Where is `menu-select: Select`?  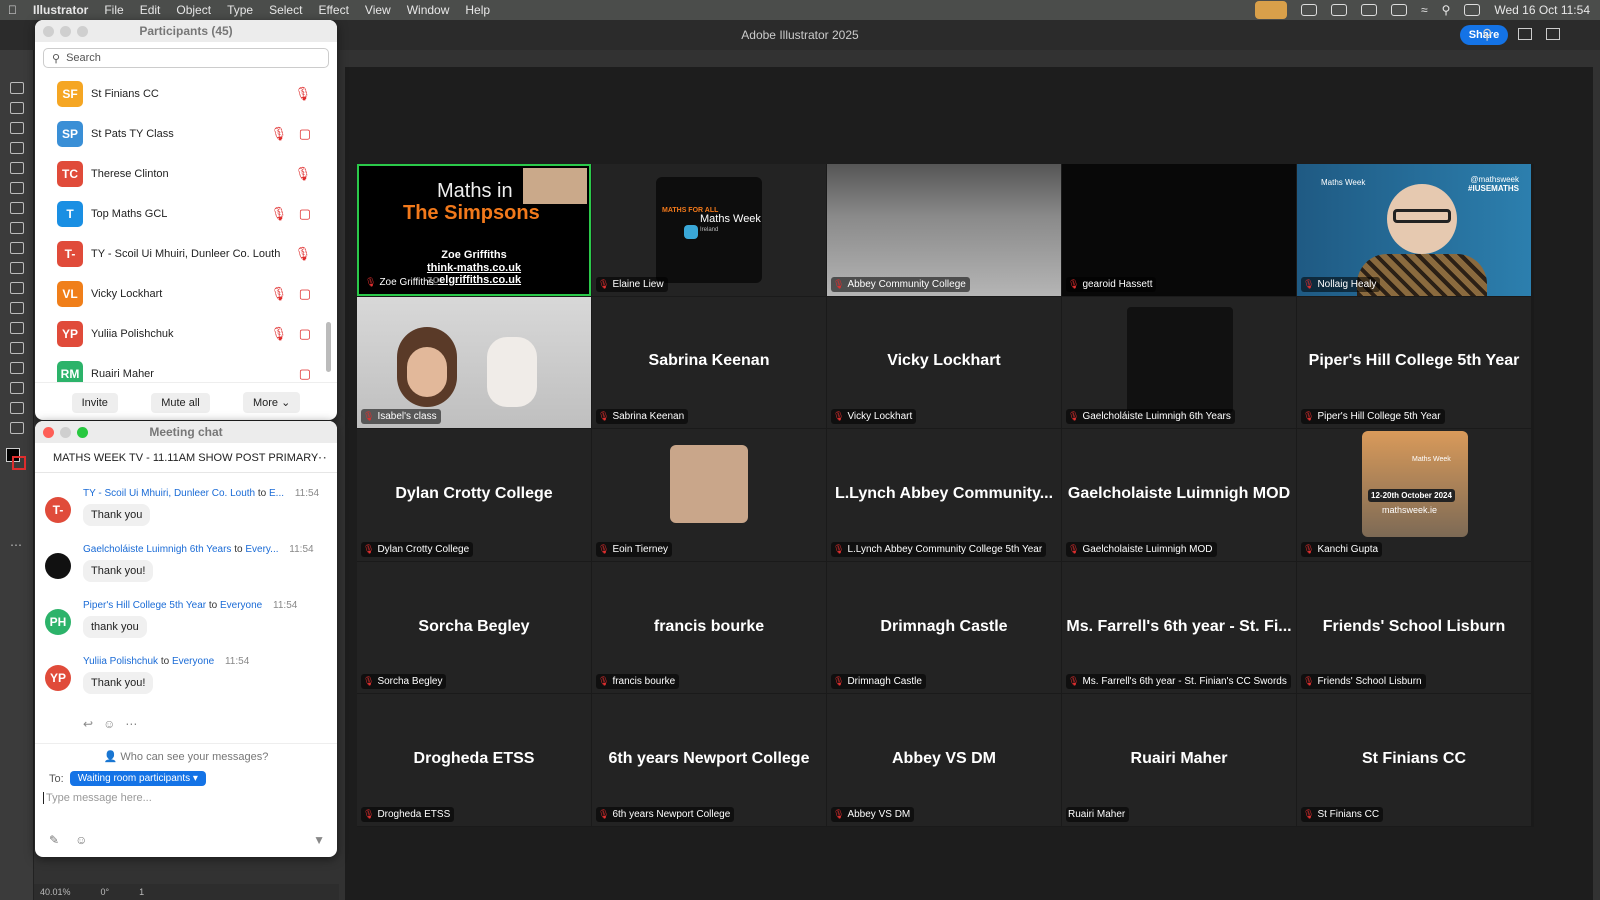
menu-select: Select is located at coordinates (285, 10).